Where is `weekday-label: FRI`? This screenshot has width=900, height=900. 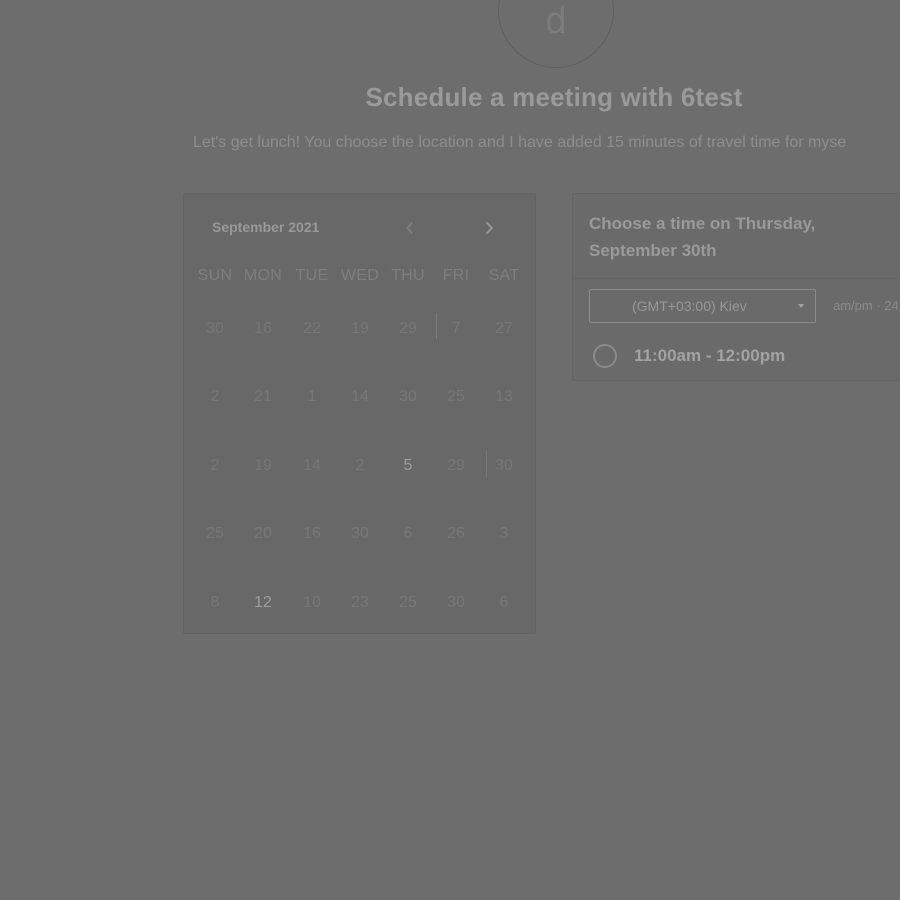
weekday-label: FRI is located at coordinates (456, 275).